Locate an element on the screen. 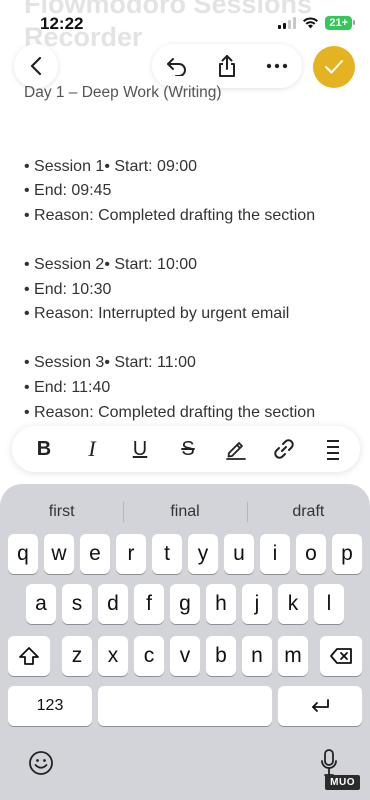 This screenshot has height=800, width=370. status-bar: 12:22 21+ is located at coordinates (185, 24).